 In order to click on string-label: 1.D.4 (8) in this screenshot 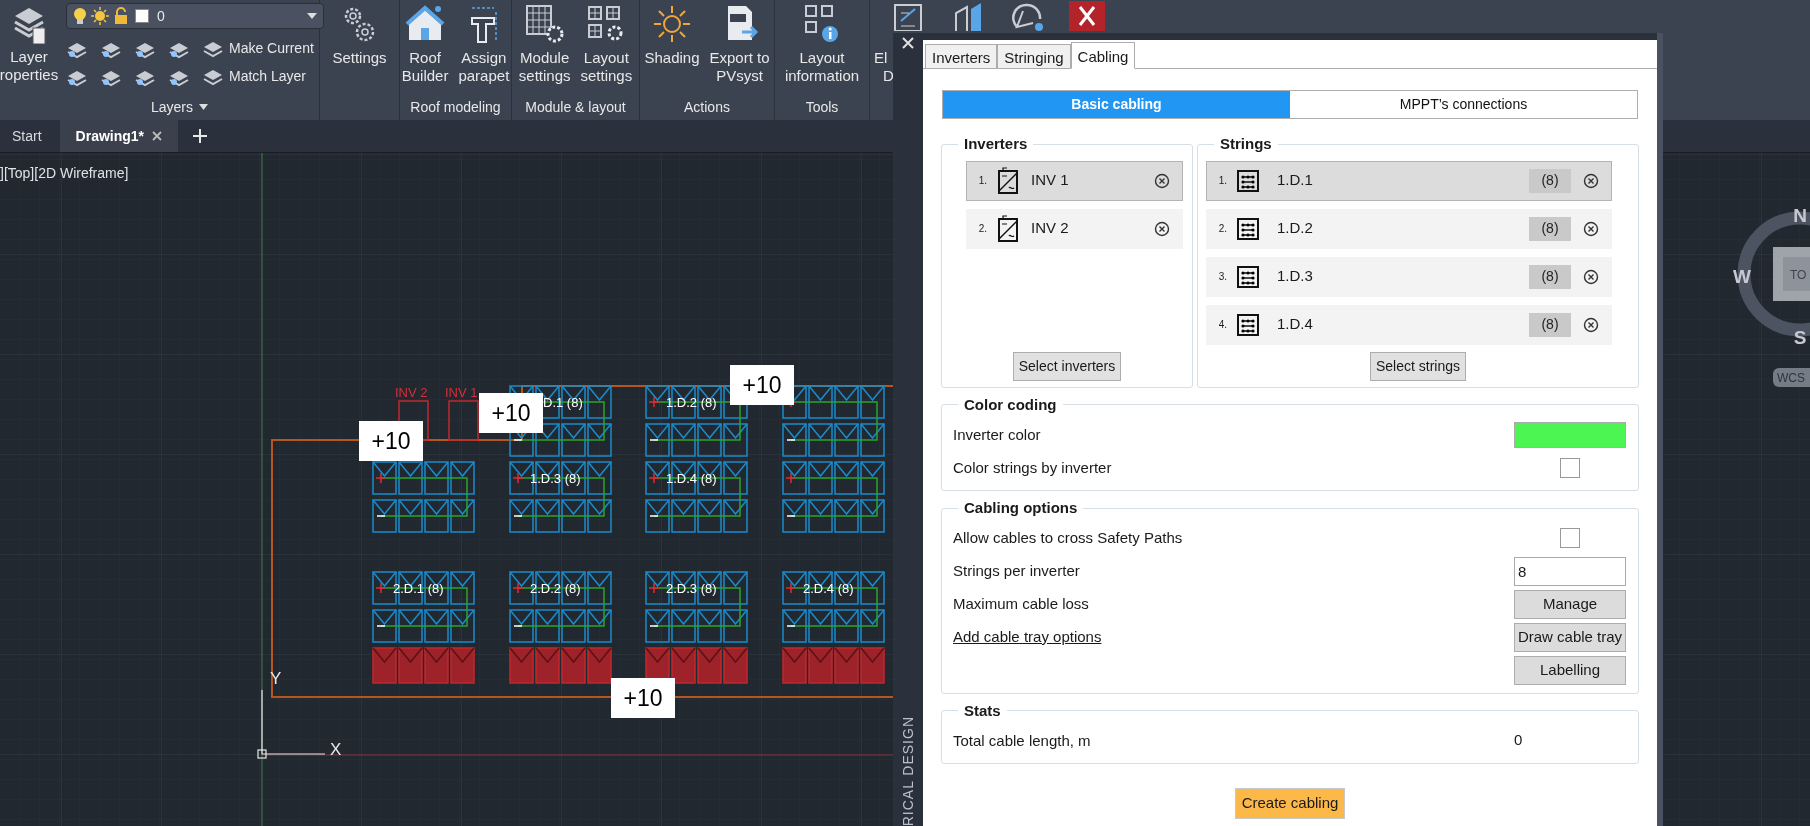, I will do `click(691, 478)`.